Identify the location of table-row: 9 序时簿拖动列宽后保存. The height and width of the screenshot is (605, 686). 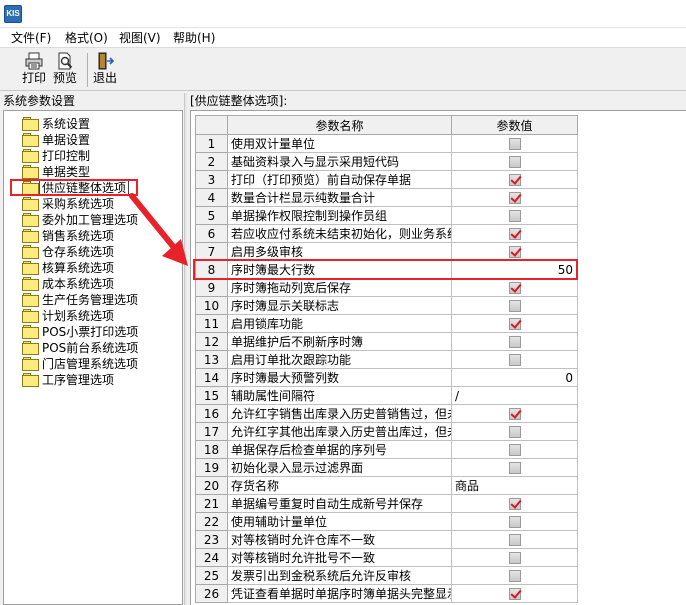
(386, 287).